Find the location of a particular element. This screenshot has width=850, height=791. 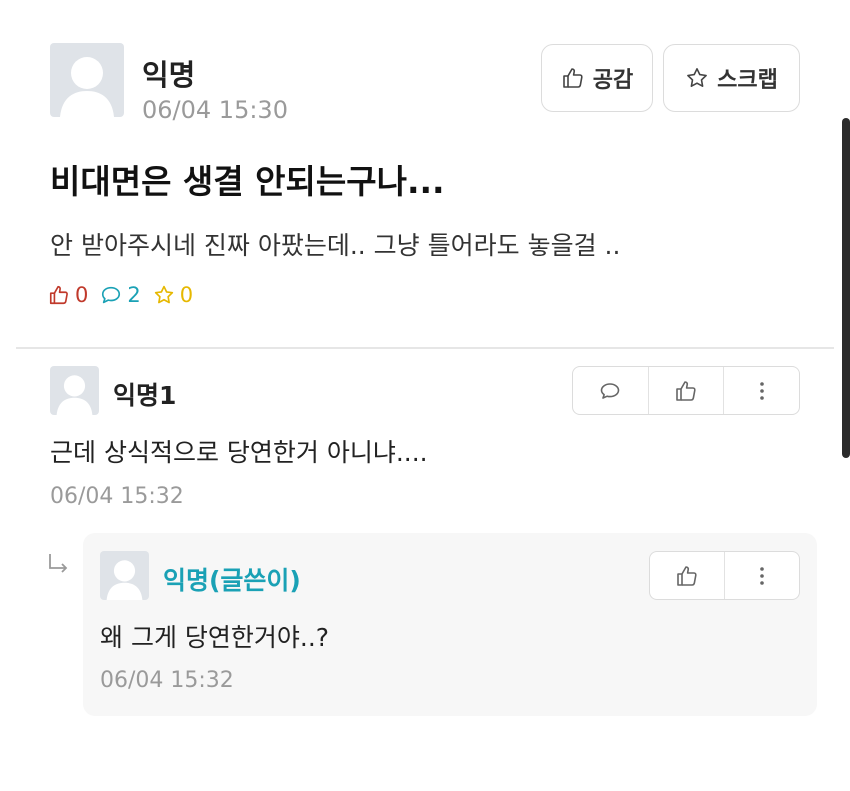

reply-timestamp: 06/04 15:32 is located at coordinates (167, 680).